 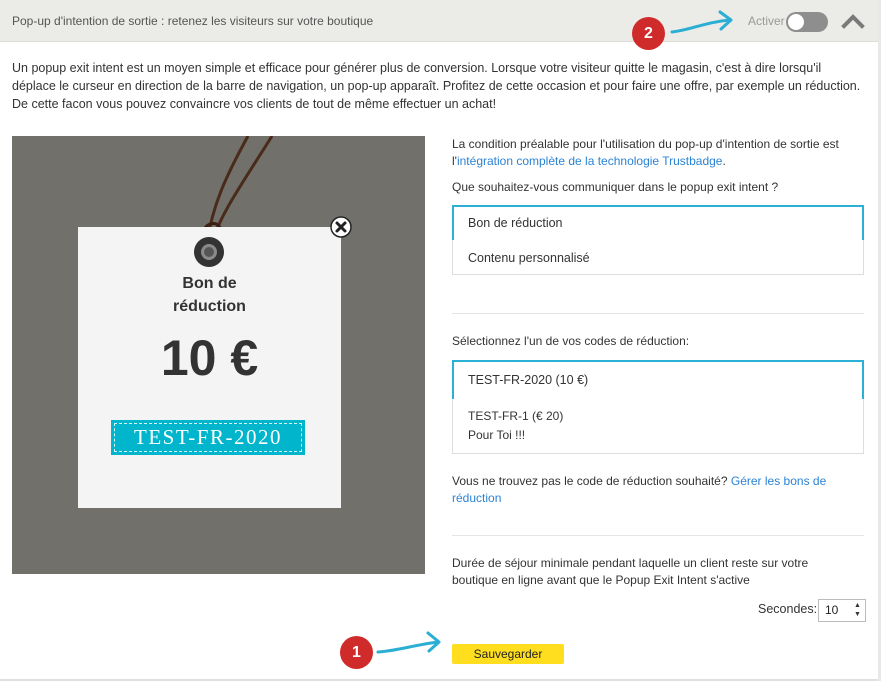 What do you see at coordinates (528, 380) in the screenshot?
I see `code-option-1-label: TEST-FR-2020 (10 €)` at bounding box center [528, 380].